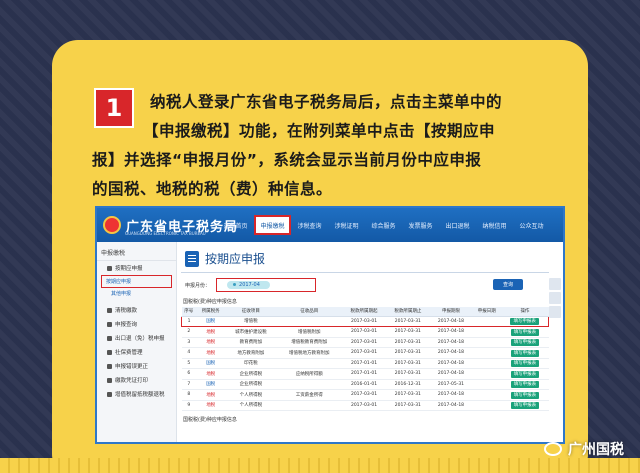  Describe the element at coordinates (109, 310) in the screenshot. I see `money-icon` at that location.